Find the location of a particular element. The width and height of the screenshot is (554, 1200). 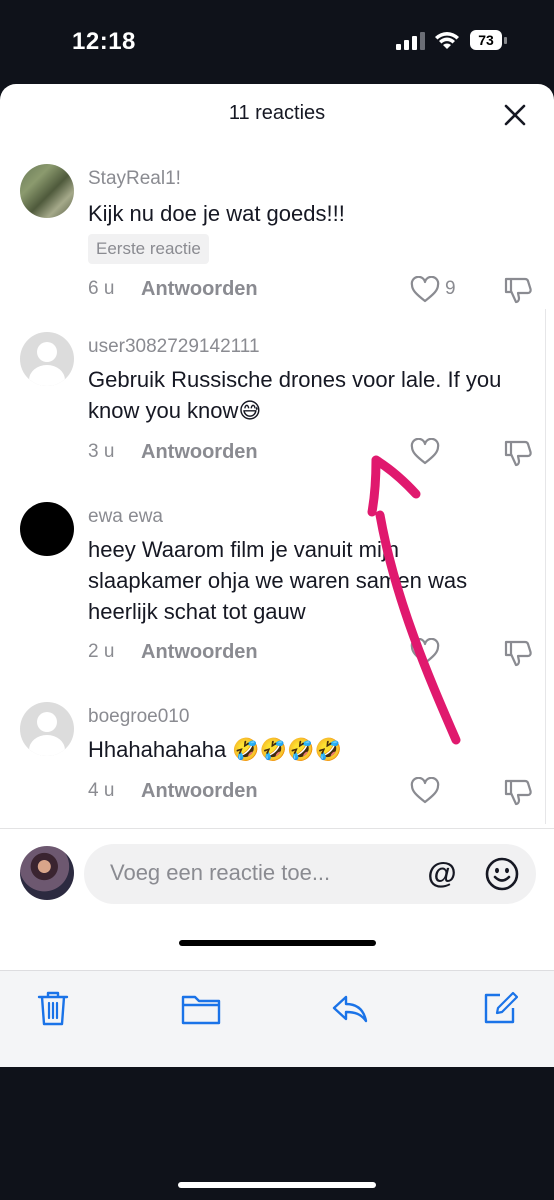

comment-username: user3082729142111 is located at coordinates (174, 347).